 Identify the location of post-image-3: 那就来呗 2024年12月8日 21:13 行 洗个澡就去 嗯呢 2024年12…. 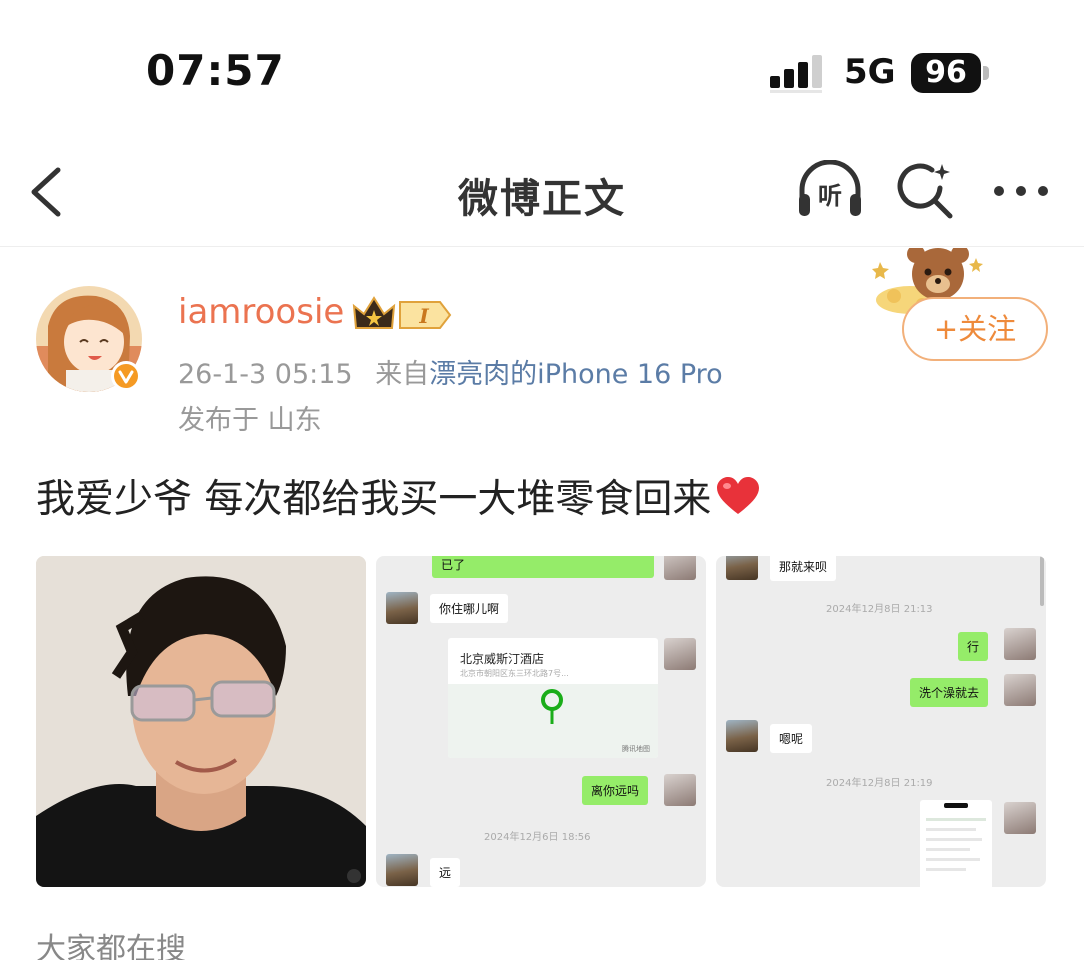
(881, 721).